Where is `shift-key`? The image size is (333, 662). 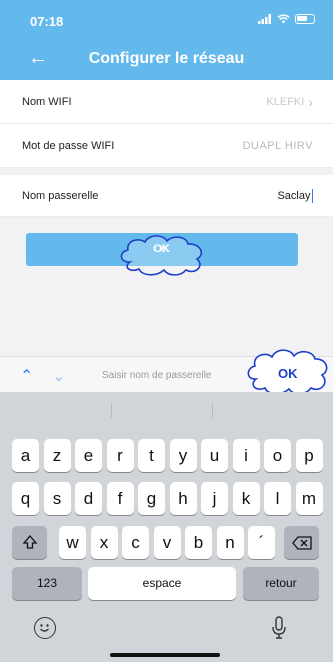 shift-key is located at coordinates (29, 542).